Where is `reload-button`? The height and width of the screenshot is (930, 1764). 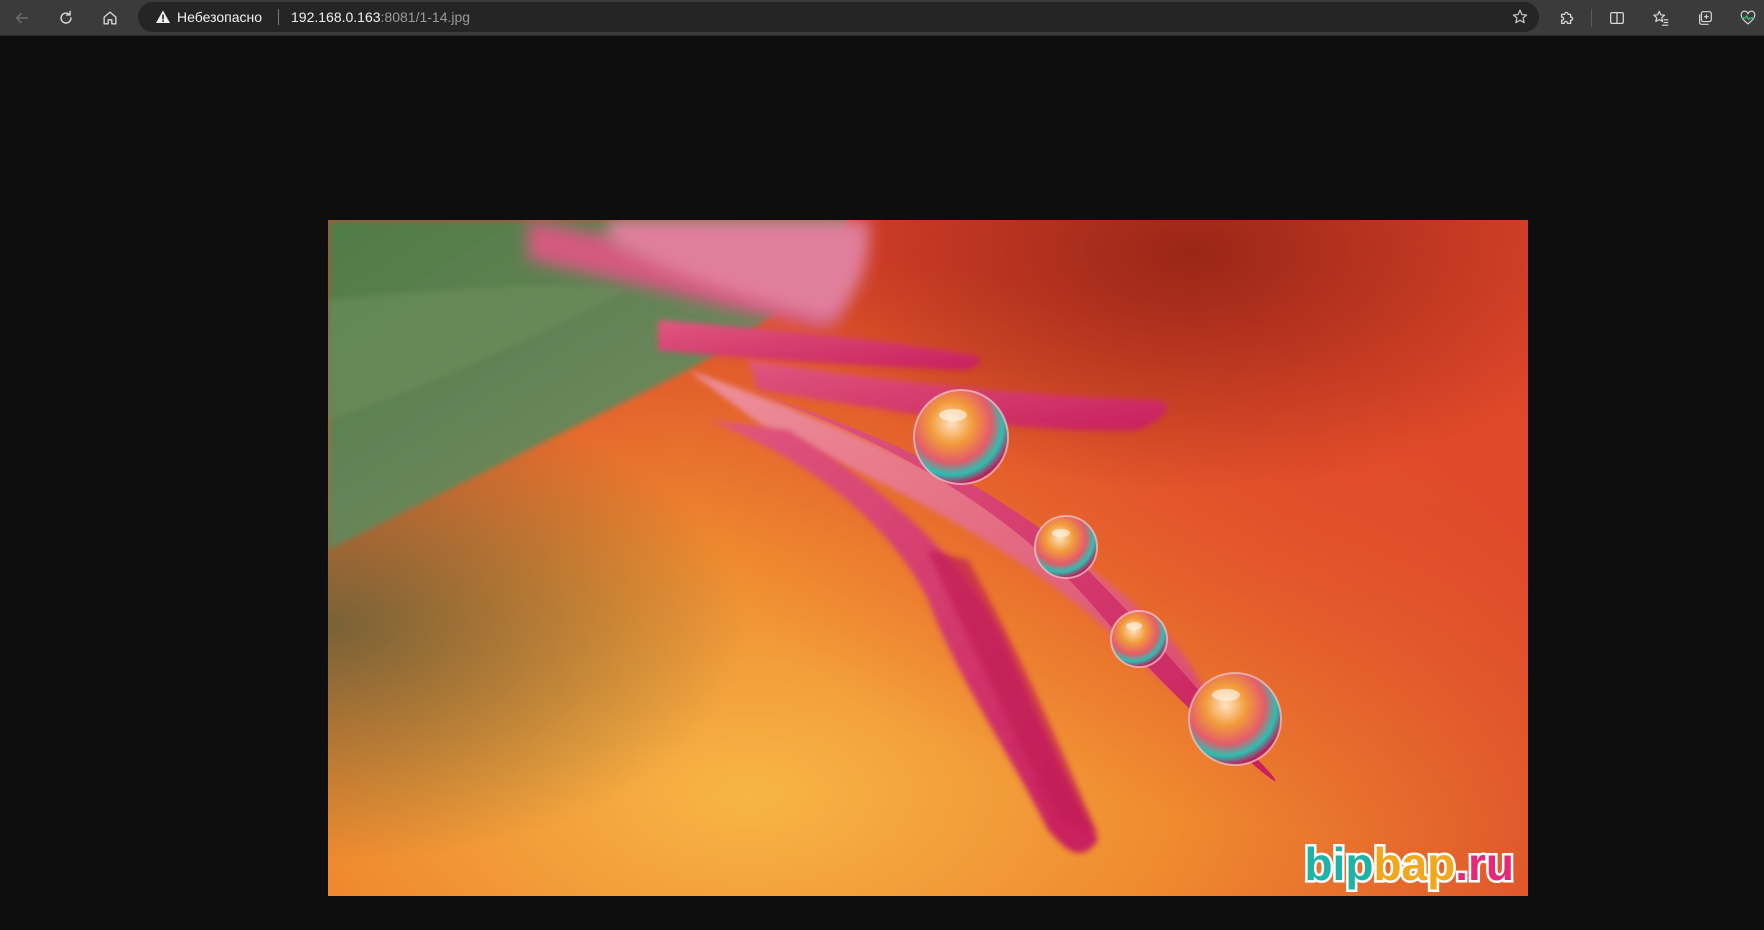
reload-button is located at coordinates (66, 18).